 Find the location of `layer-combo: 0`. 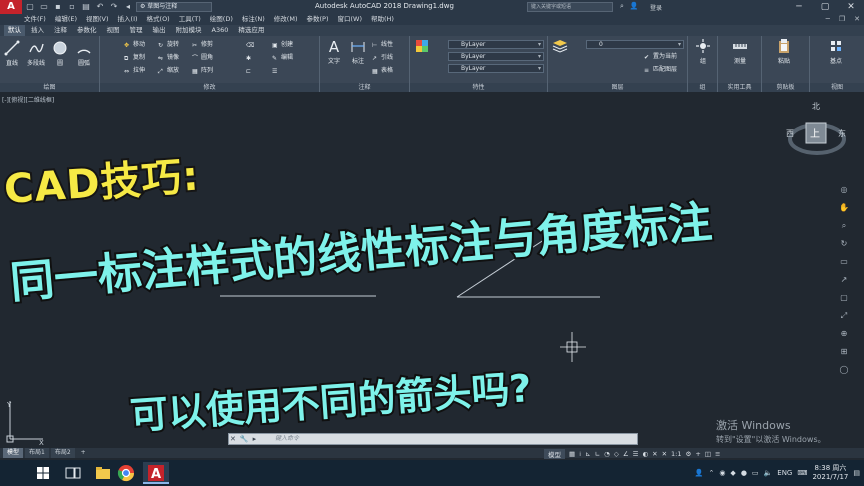

layer-combo: 0 is located at coordinates (635, 44).